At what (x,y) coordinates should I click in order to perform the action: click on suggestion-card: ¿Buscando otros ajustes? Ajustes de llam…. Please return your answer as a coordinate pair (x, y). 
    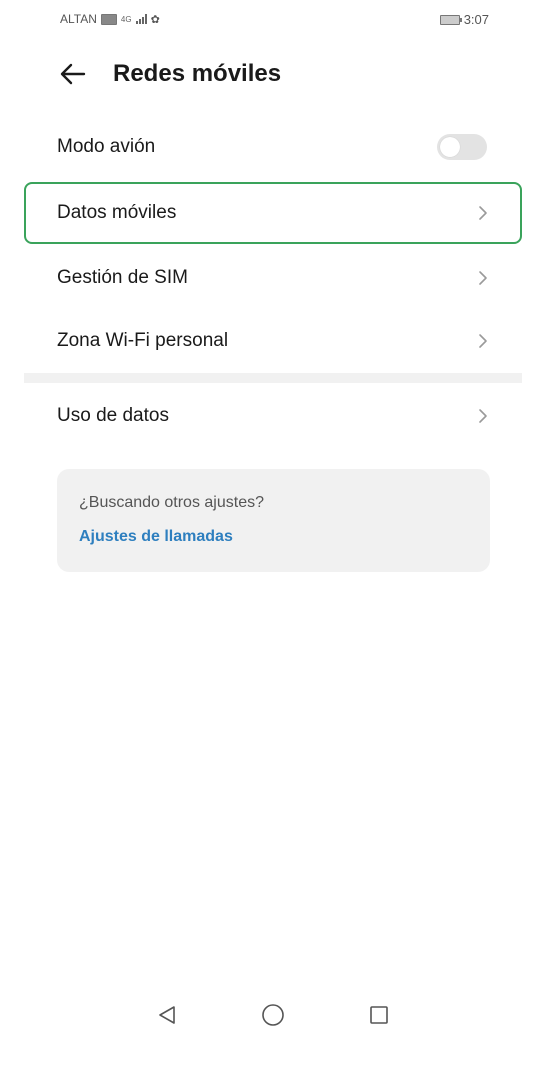
    Looking at the image, I should click on (273, 520).